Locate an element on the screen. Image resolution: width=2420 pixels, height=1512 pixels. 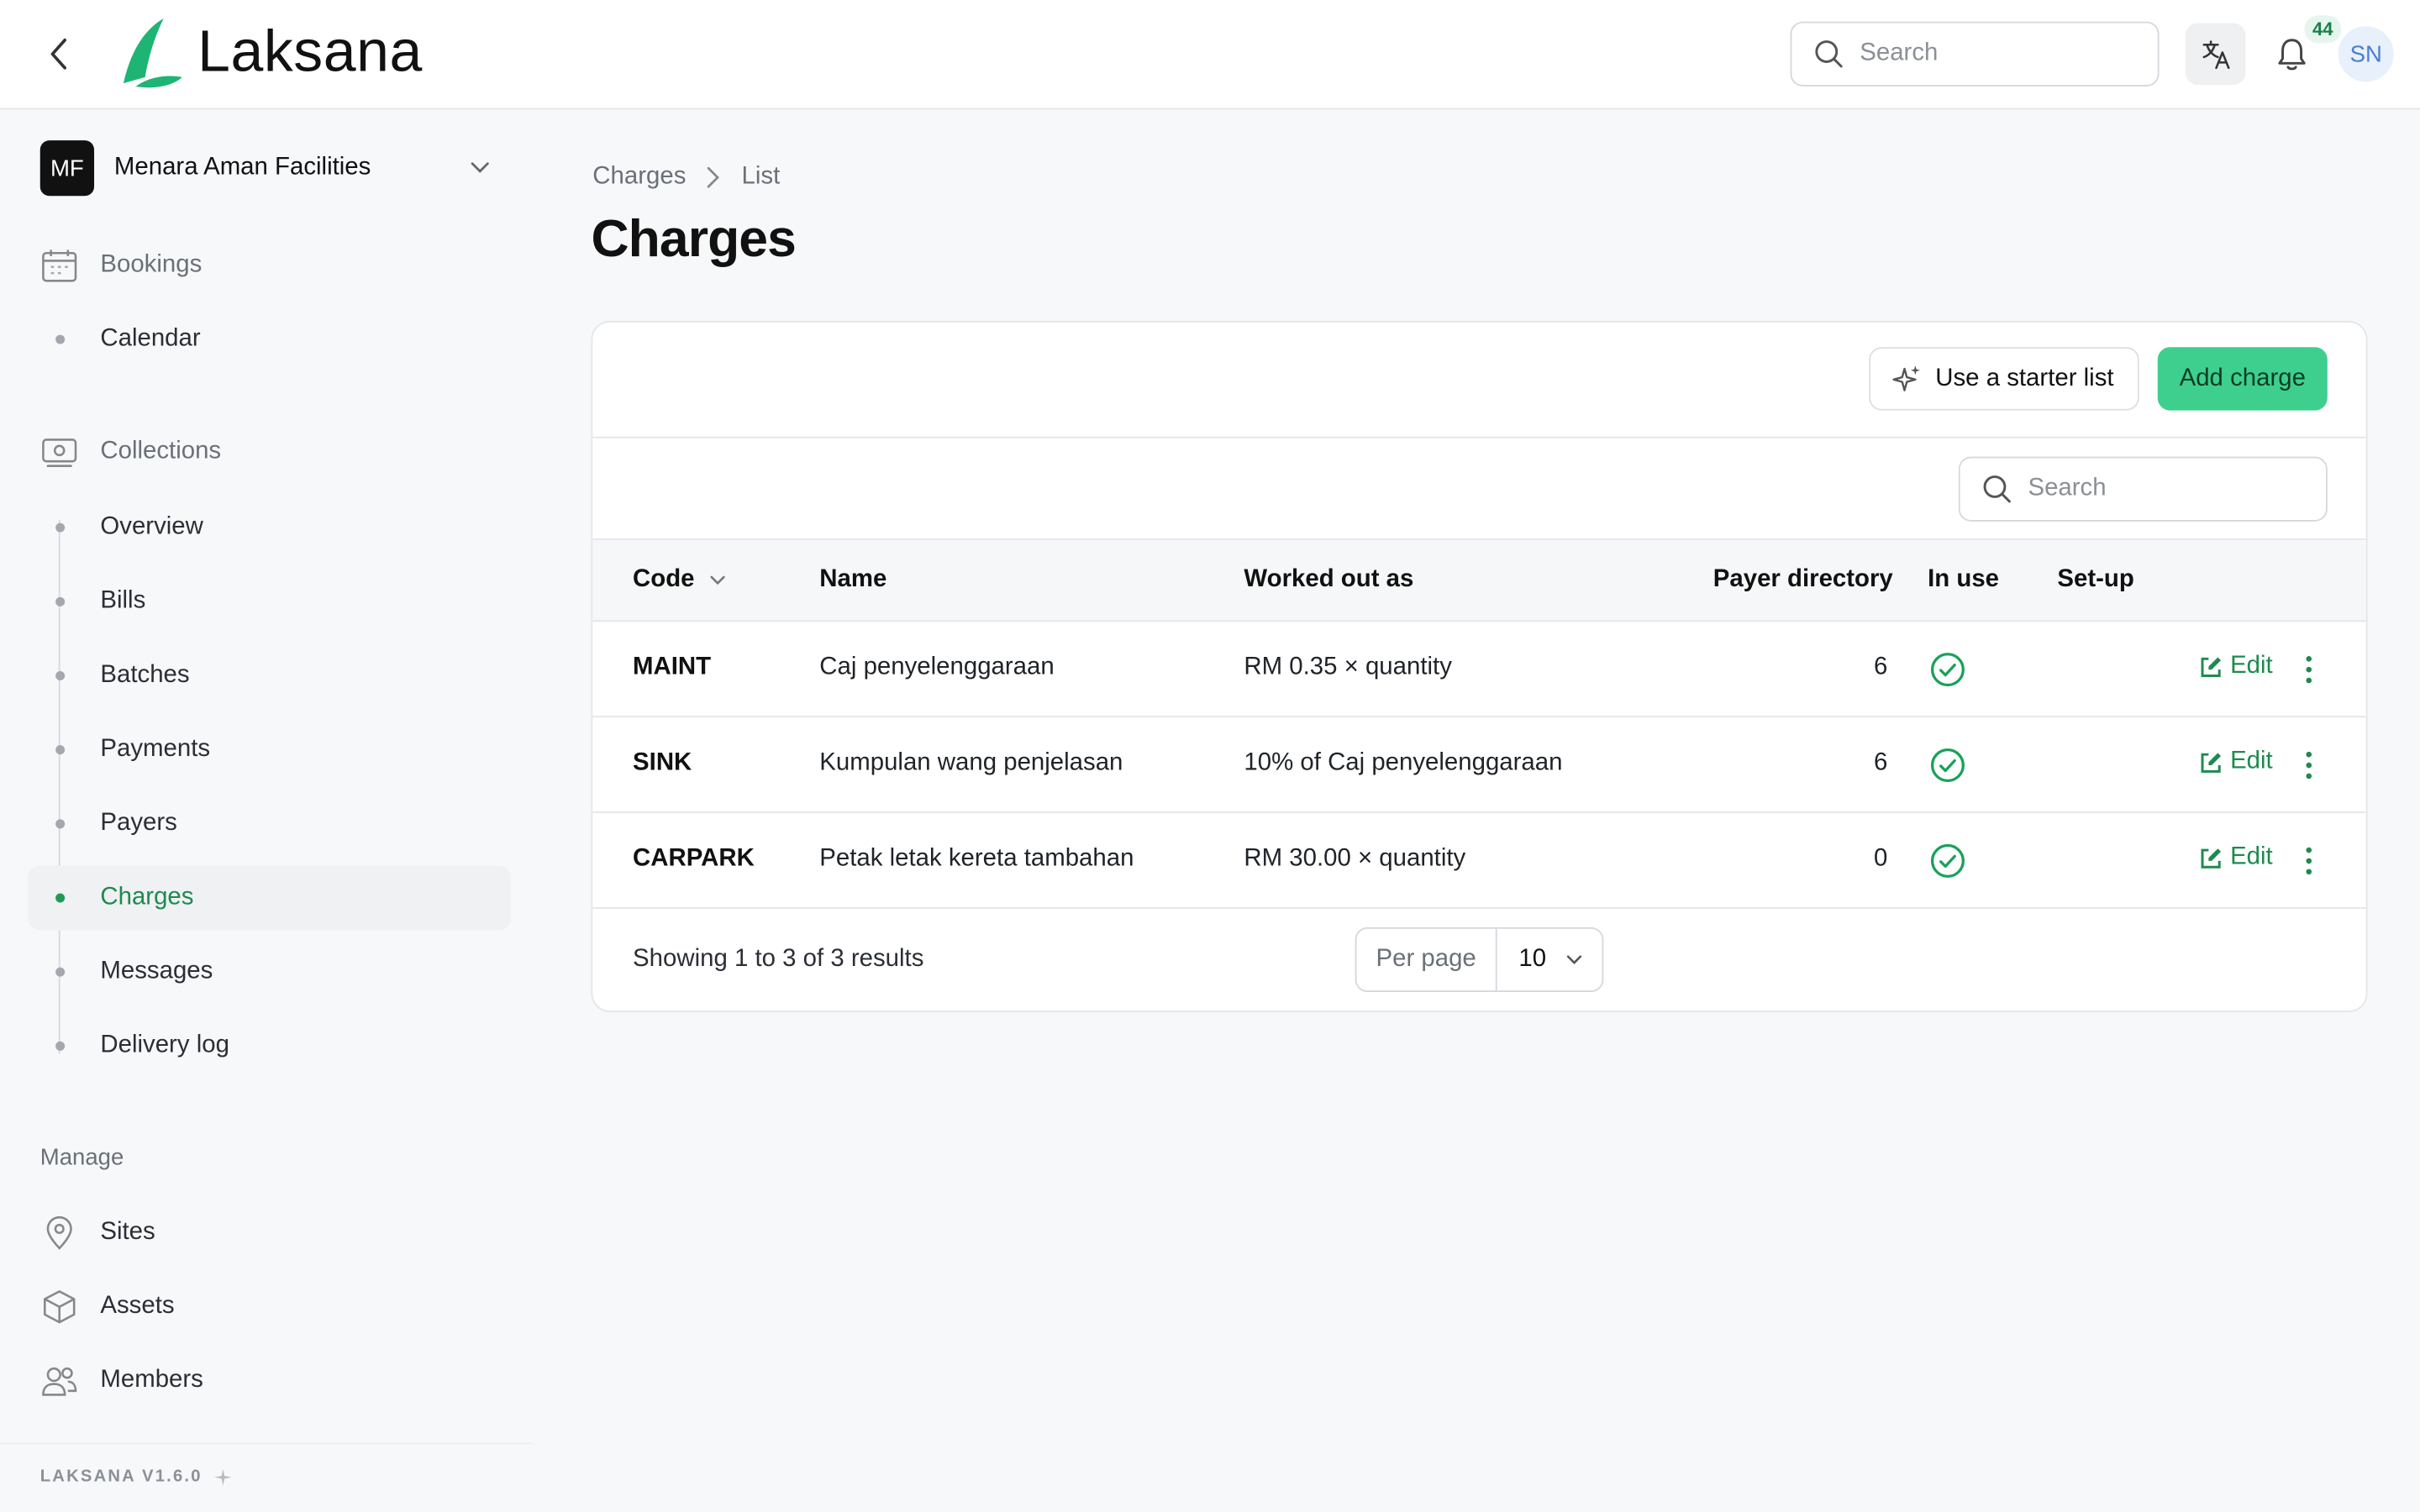
sidebar-item-label: Overview is located at coordinates (151, 526).